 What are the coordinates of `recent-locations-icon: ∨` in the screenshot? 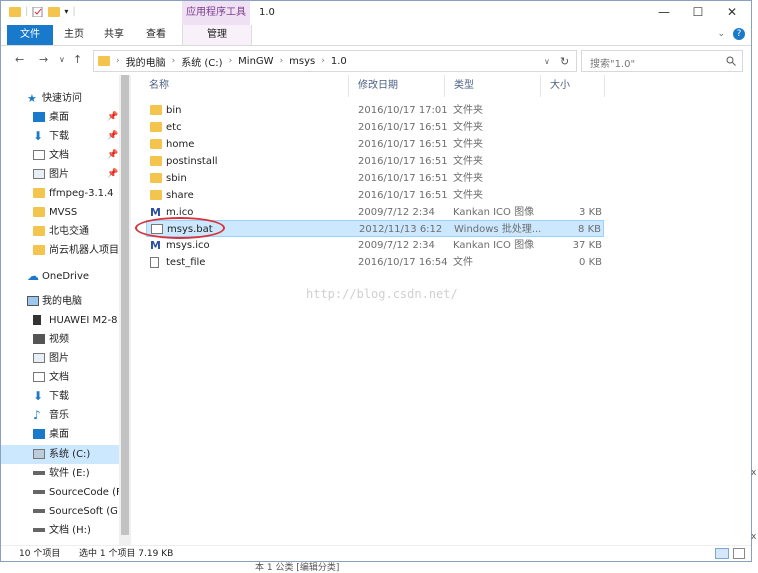 It's located at (62, 59).